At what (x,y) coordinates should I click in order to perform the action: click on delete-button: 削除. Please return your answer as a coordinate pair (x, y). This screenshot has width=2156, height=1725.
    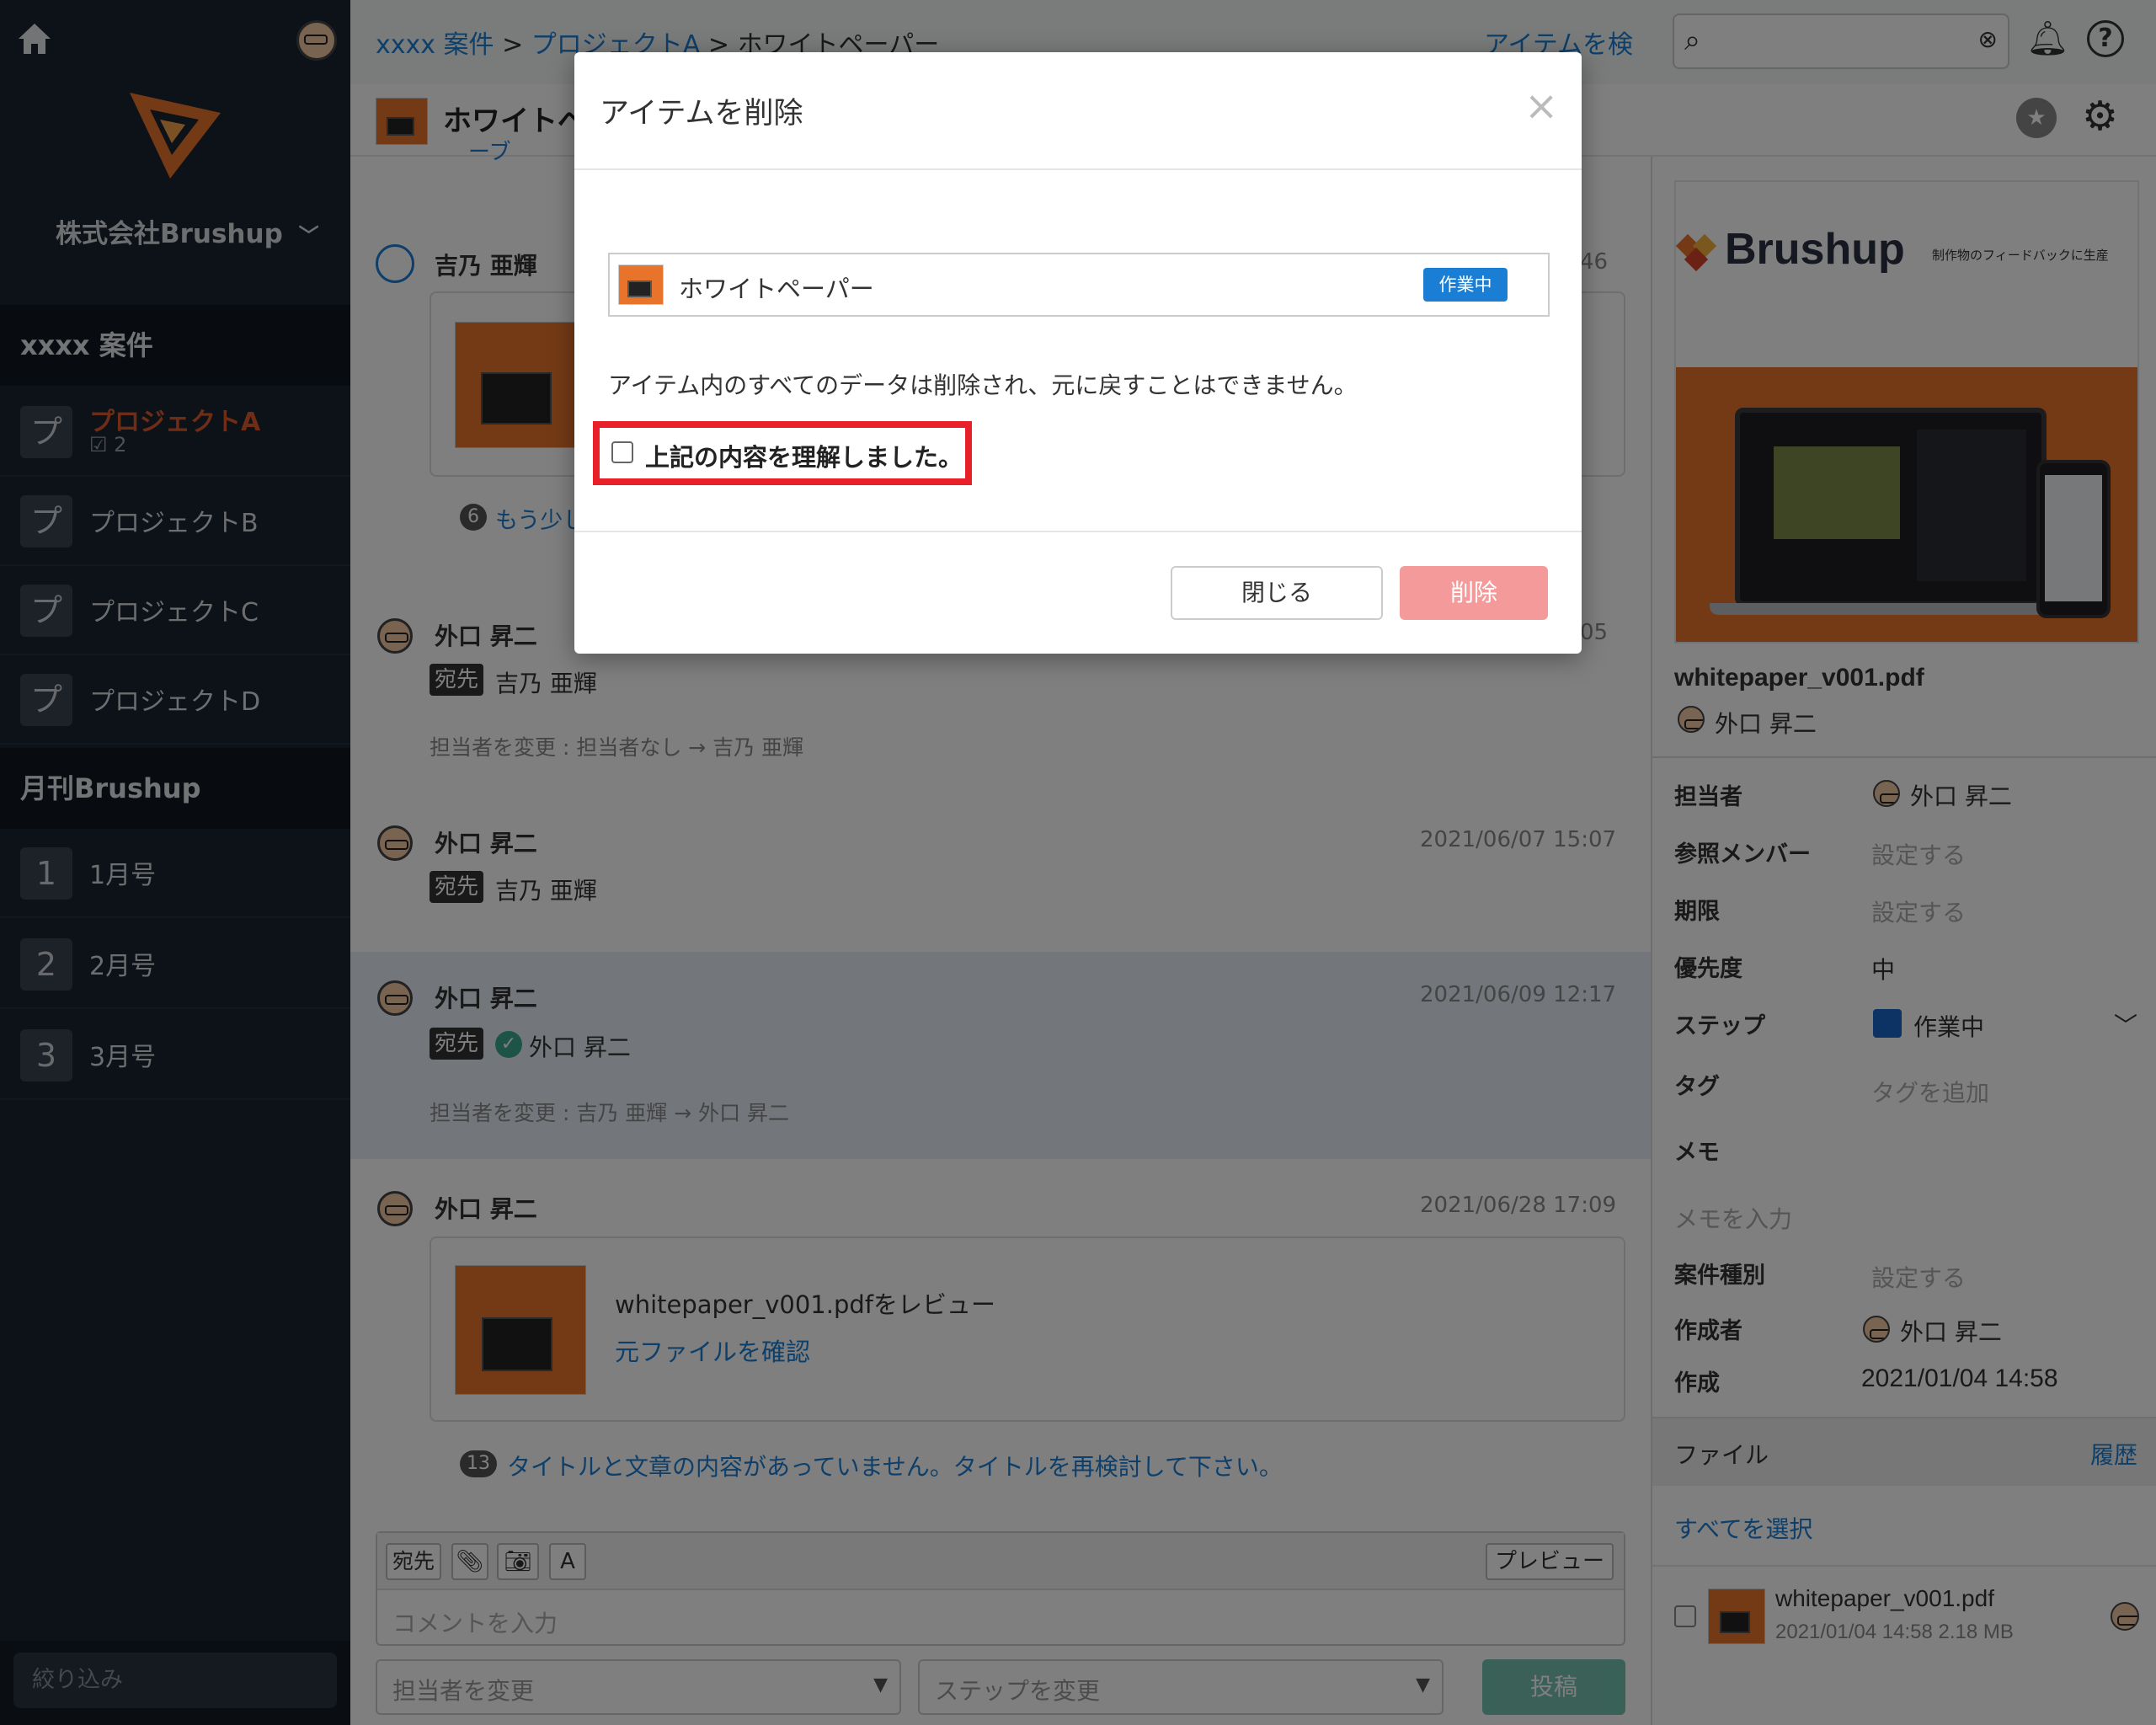
    Looking at the image, I should click on (1474, 593).